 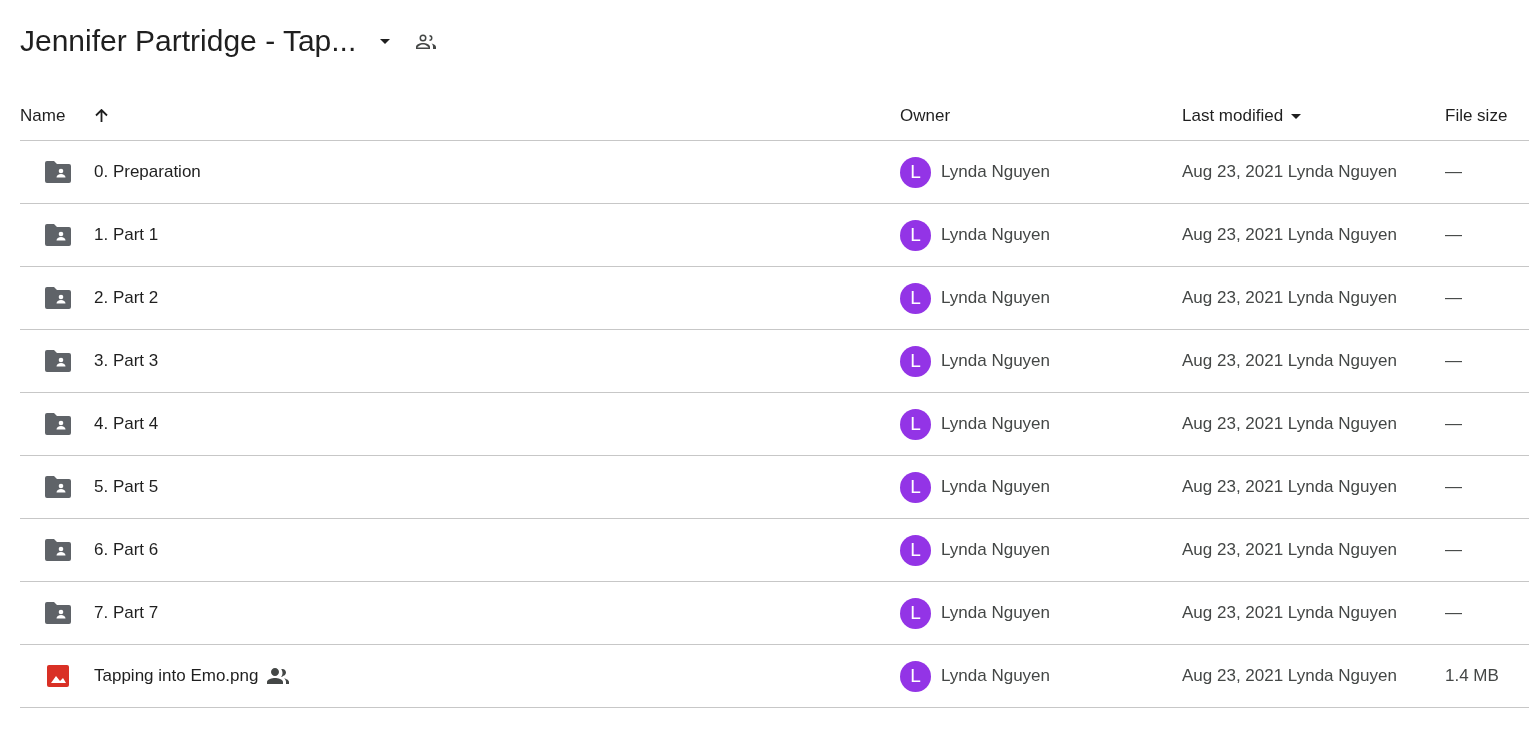 I want to click on sort-arrow-icon, so click(x=102, y=116).